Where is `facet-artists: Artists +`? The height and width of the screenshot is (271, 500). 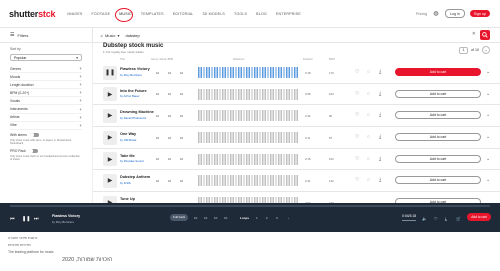 facet-artists: Artists + is located at coordinates (46, 118).